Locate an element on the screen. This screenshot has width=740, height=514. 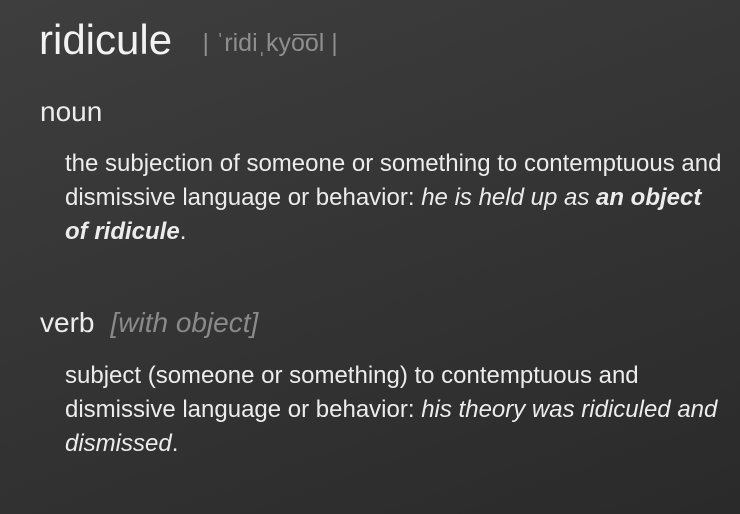
pos-label: verb is located at coordinates (67, 322).